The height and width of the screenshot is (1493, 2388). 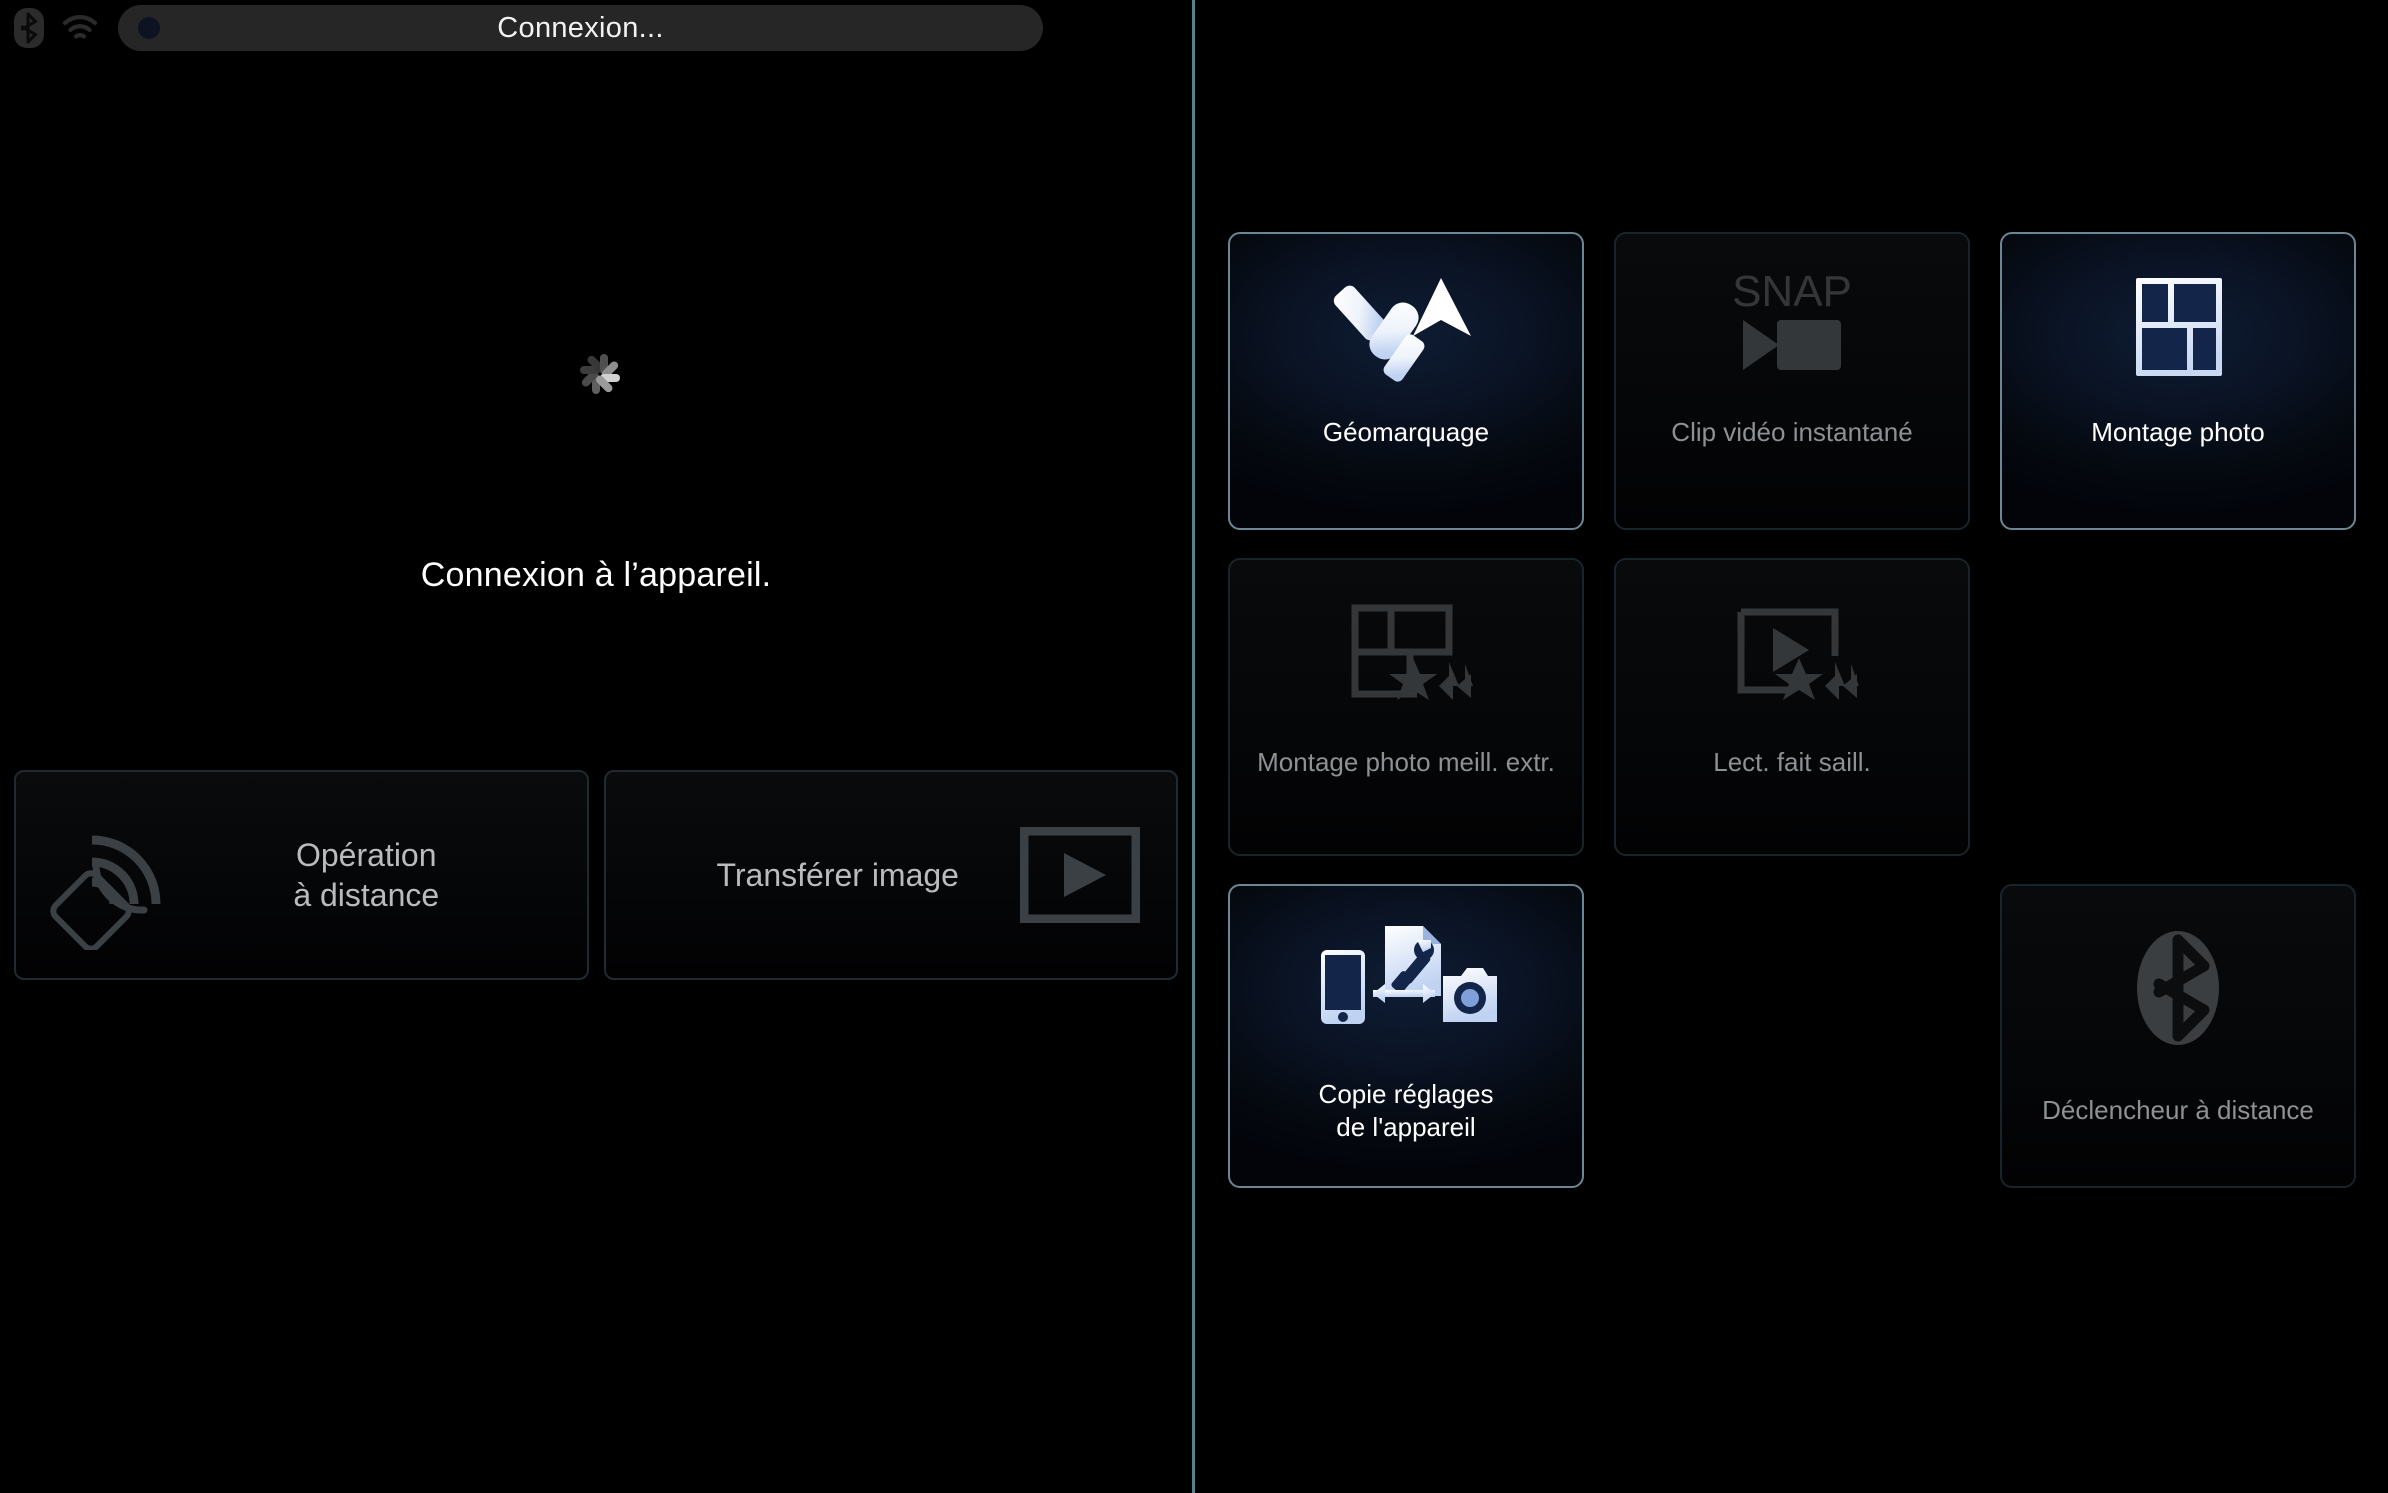 What do you see at coordinates (1406, 432) in the screenshot?
I see `tile-geotagging-label: Géomarquage` at bounding box center [1406, 432].